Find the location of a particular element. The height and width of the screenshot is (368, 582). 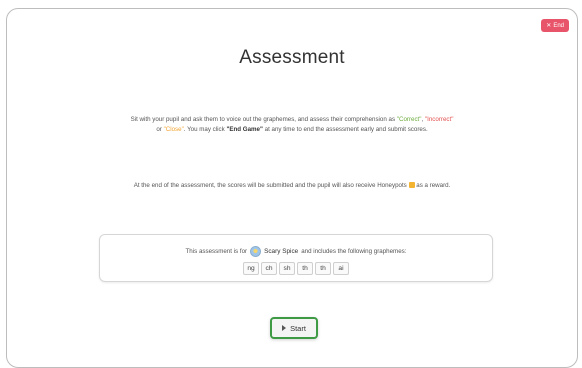

start-button: Start is located at coordinates (294, 328).